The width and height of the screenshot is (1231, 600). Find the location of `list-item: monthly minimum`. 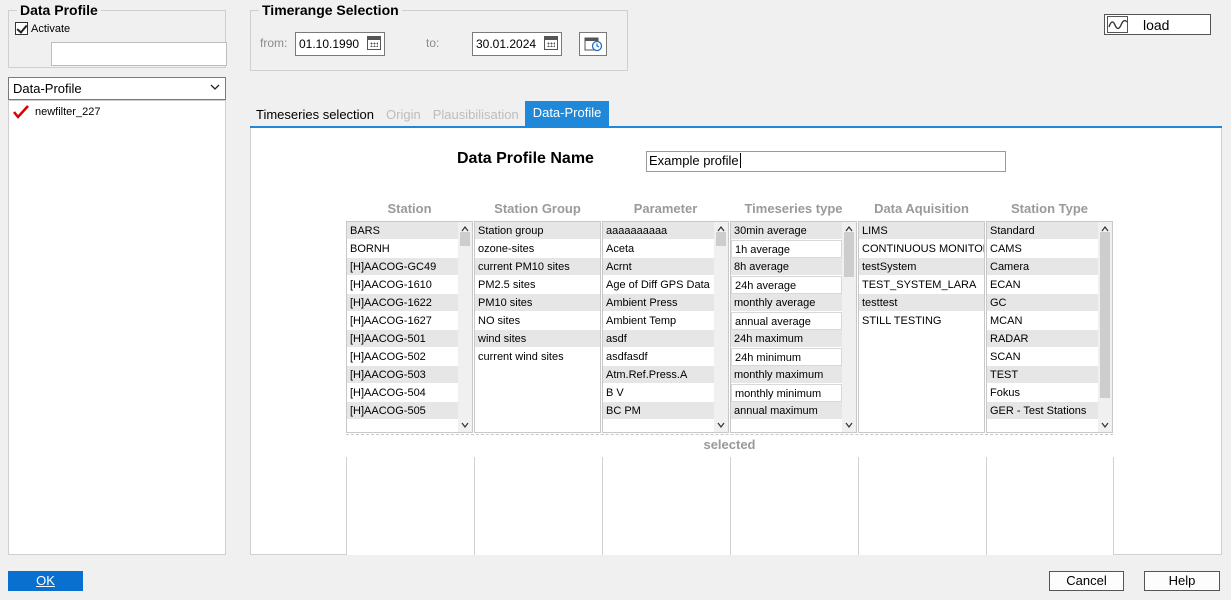

list-item: monthly minimum is located at coordinates (786, 393).